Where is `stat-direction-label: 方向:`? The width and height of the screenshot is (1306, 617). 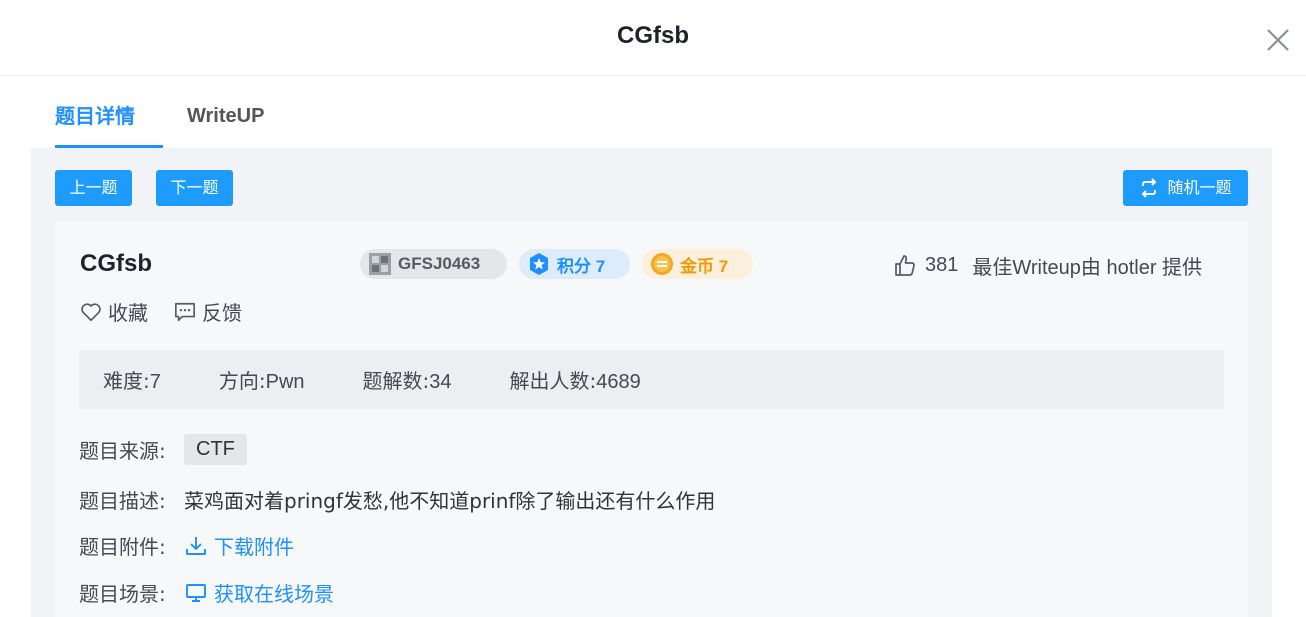 stat-direction-label: 方向: is located at coordinates (242, 381).